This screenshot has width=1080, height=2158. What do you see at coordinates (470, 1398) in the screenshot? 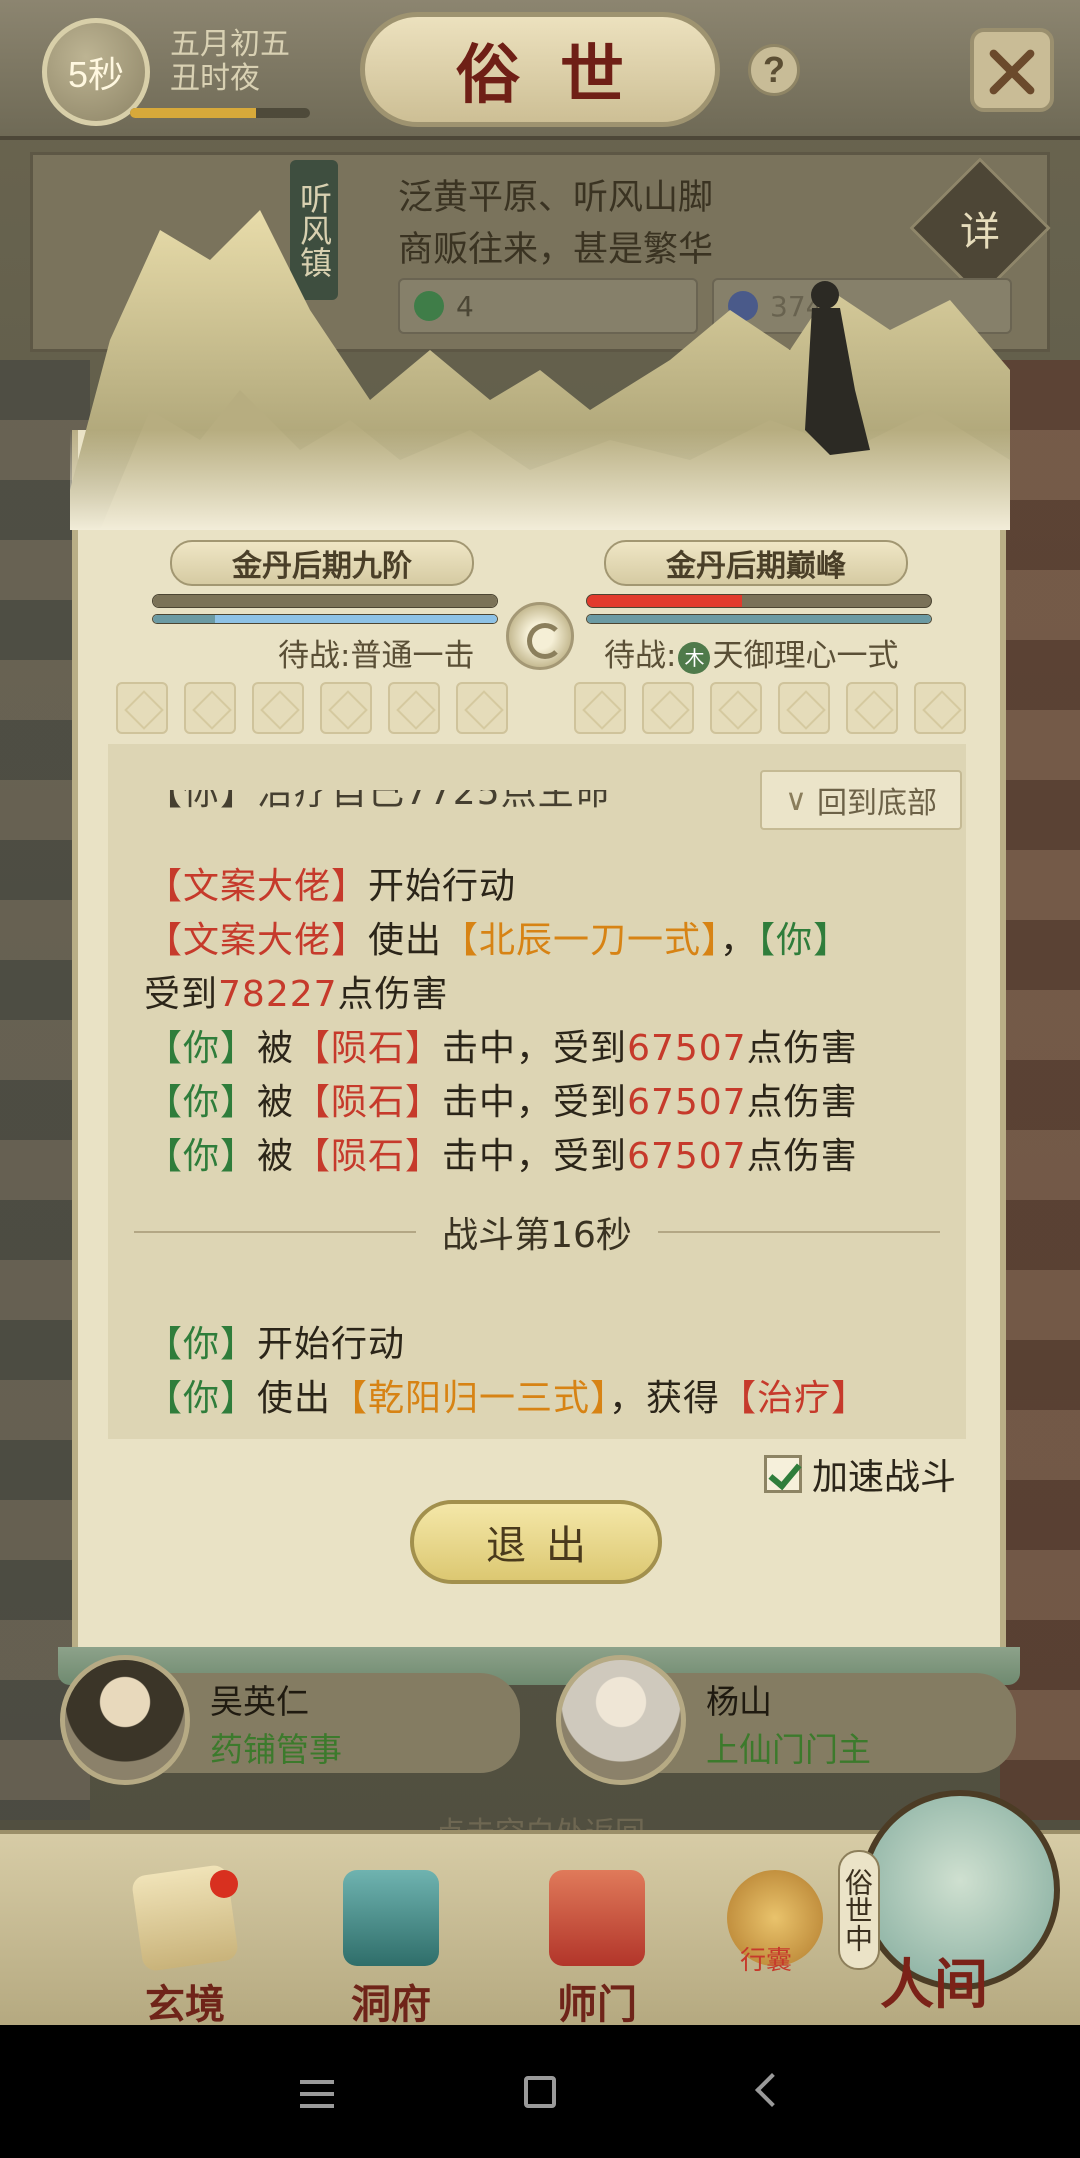
I see `log-skill: 【乾阳归一三式】` at bounding box center [470, 1398].